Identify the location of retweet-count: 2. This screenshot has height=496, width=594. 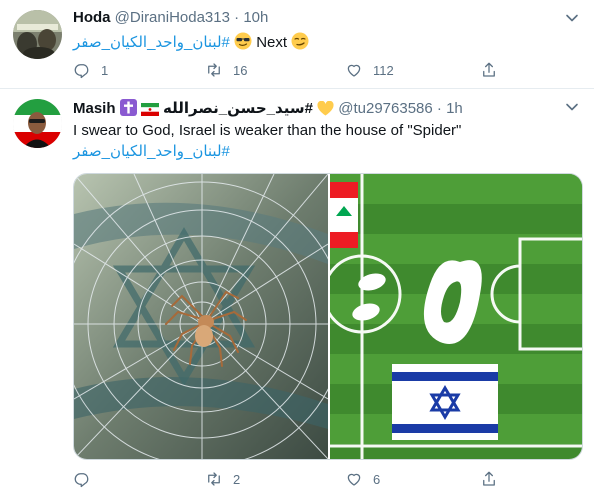
(237, 479).